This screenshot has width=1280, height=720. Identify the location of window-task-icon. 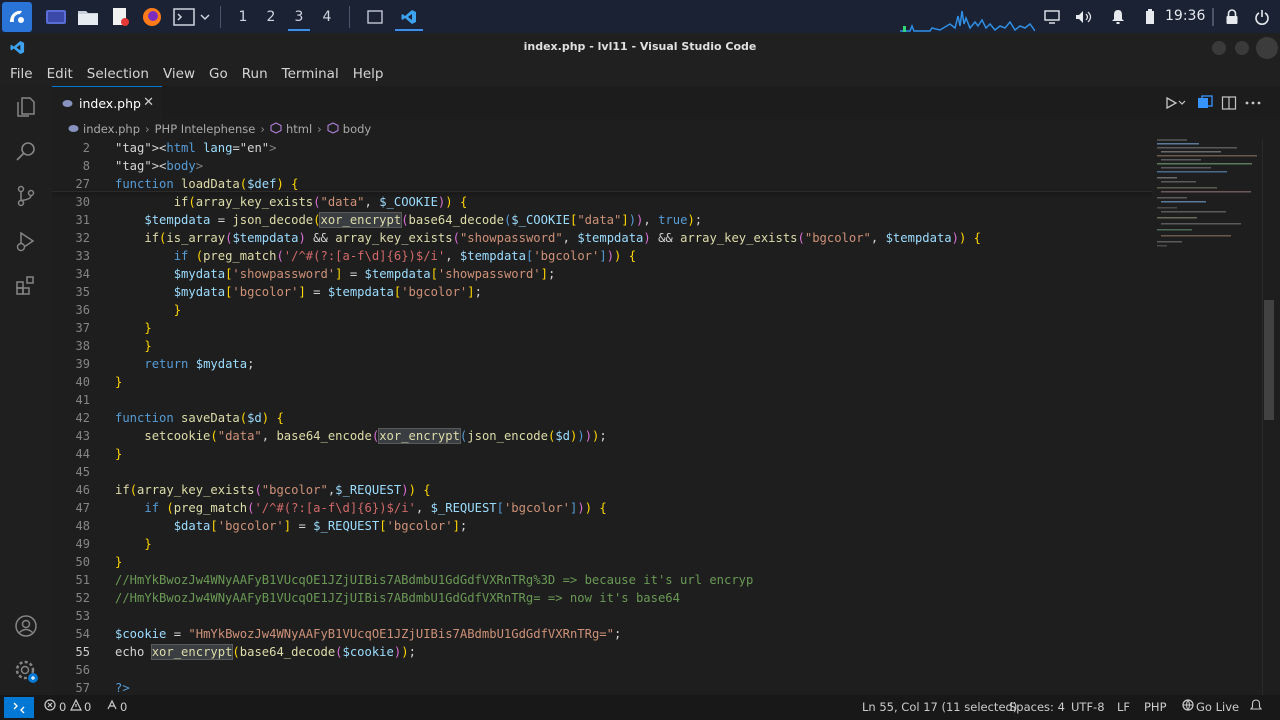
(375, 16).